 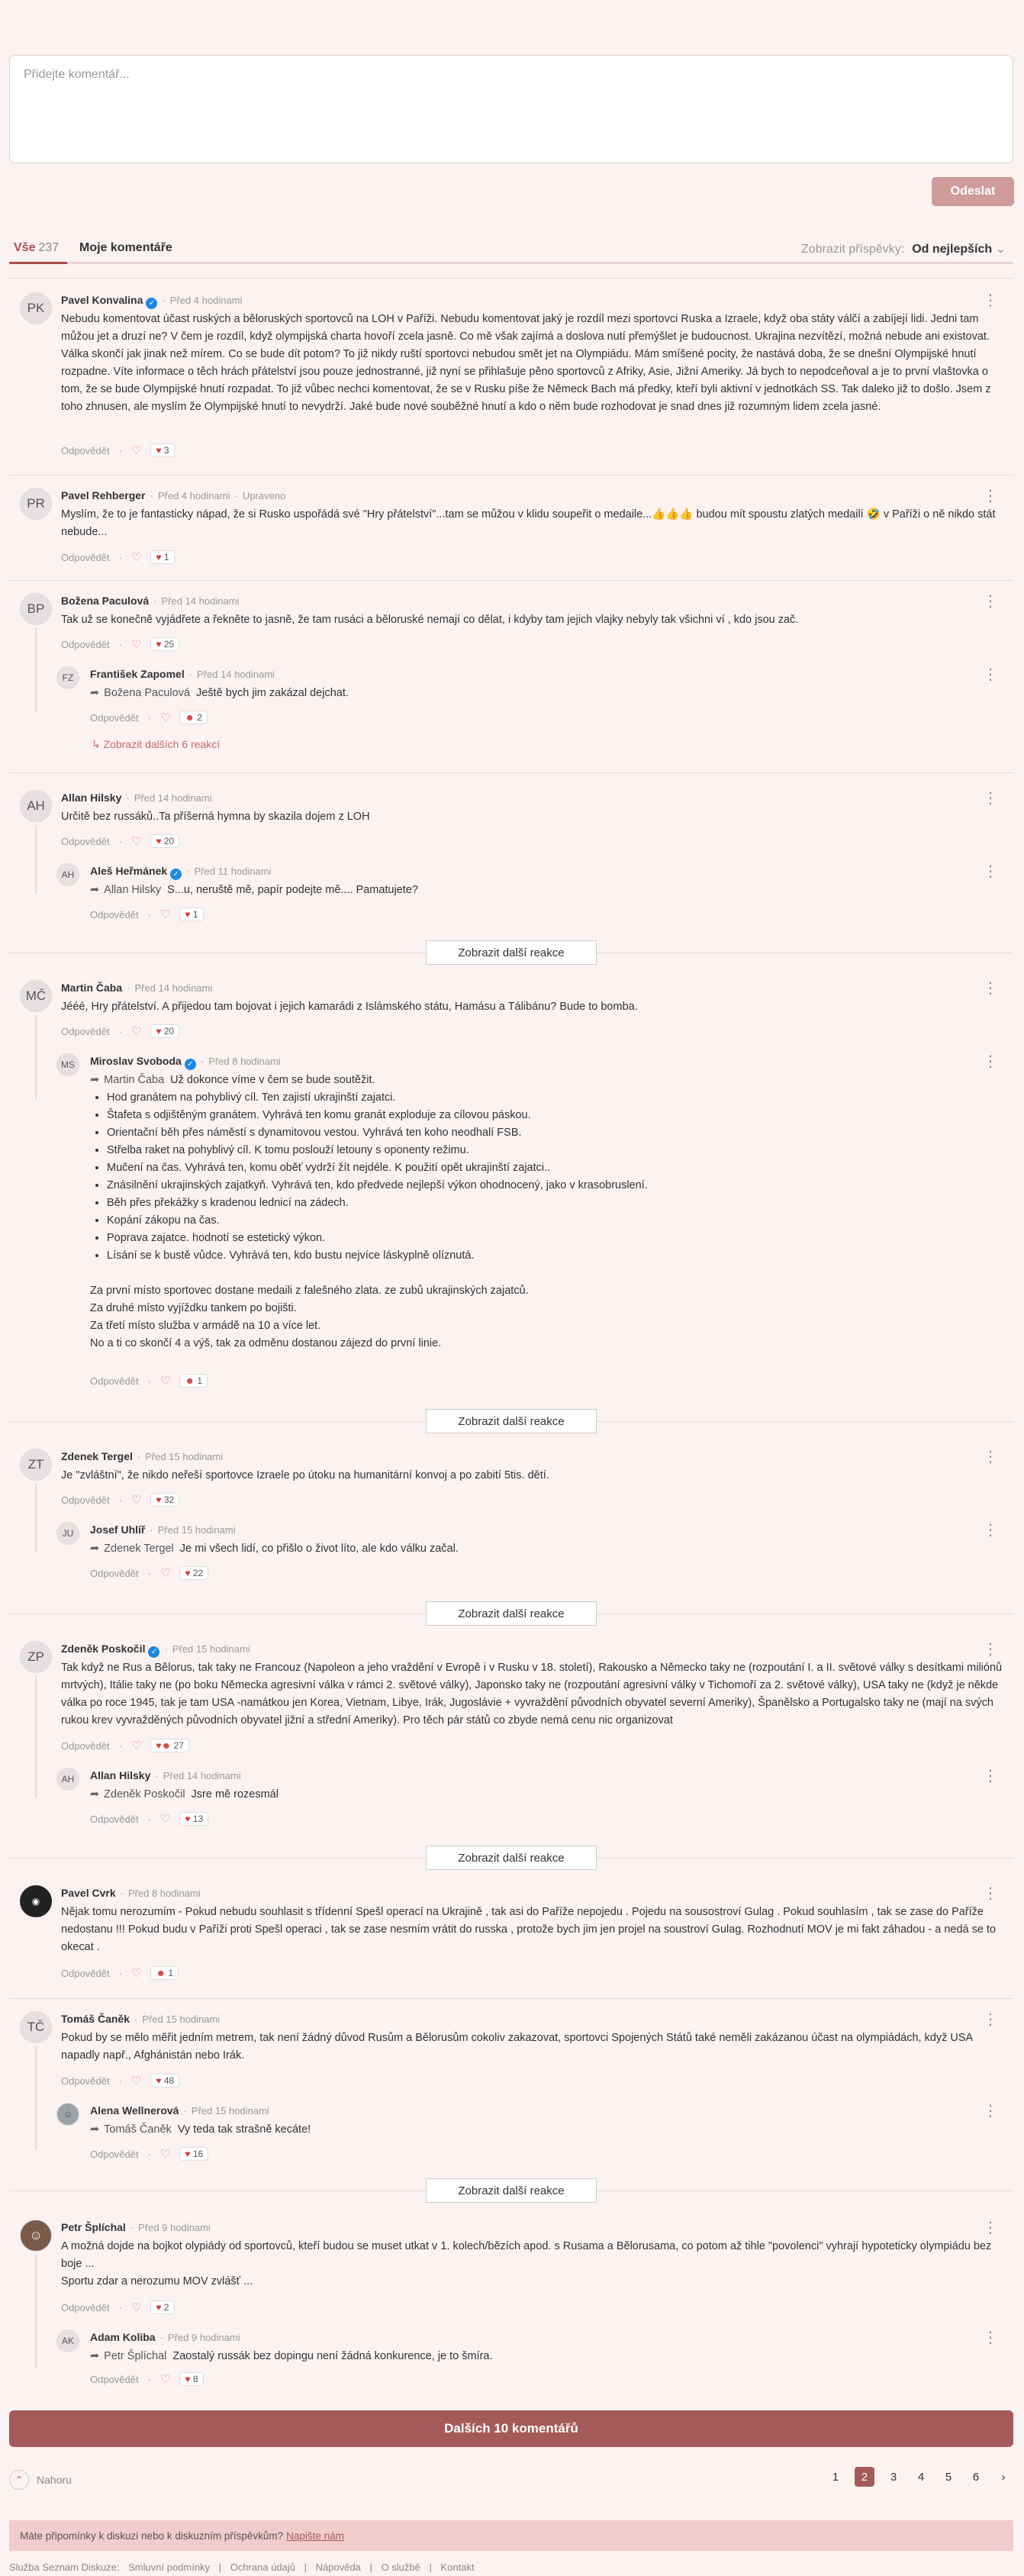 What do you see at coordinates (973, 191) in the screenshot?
I see `send-button: Odeslat` at bounding box center [973, 191].